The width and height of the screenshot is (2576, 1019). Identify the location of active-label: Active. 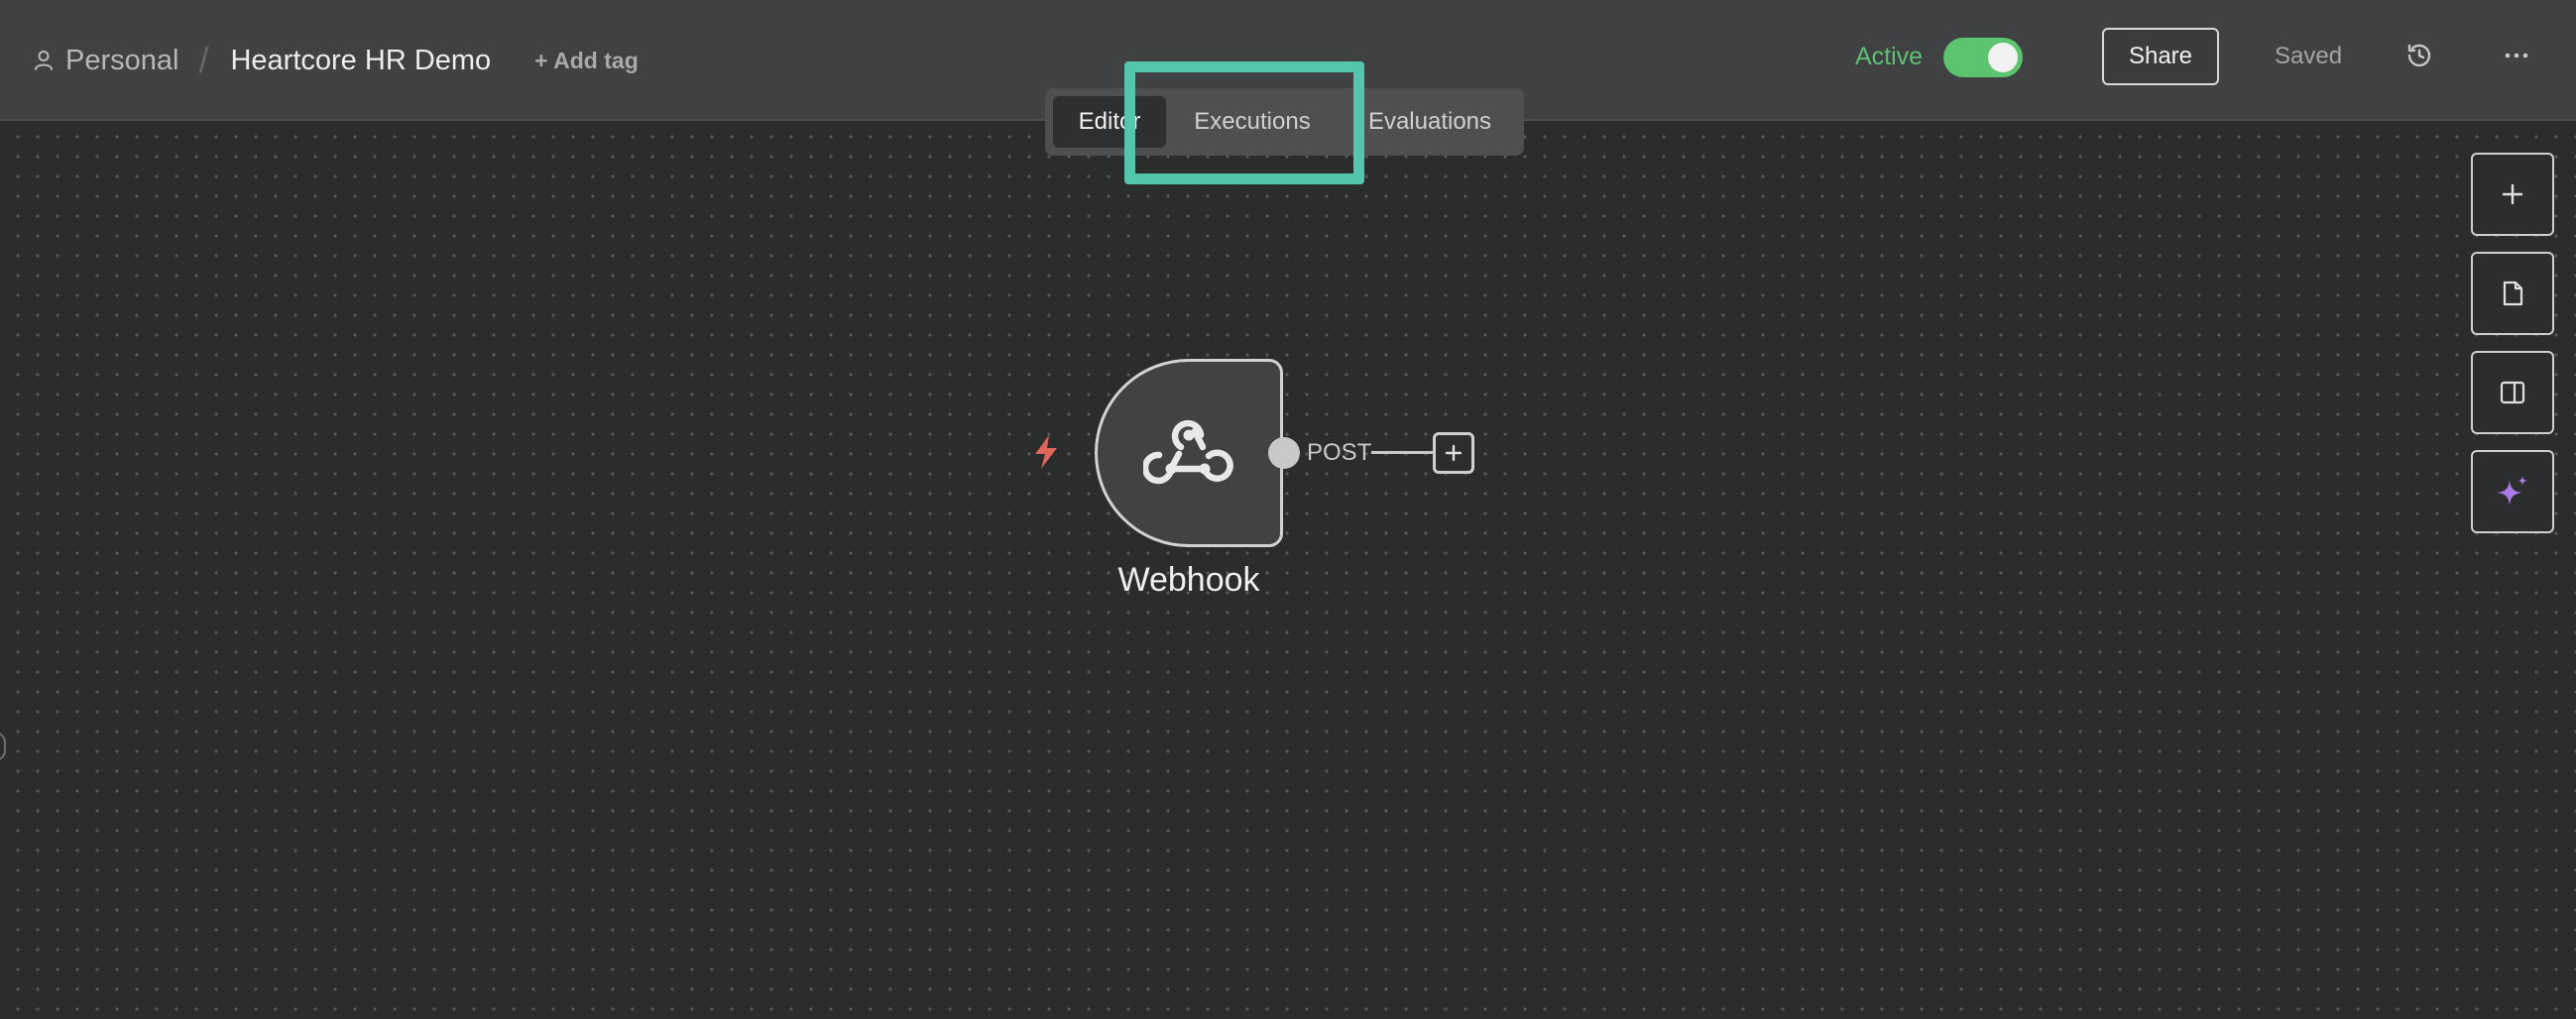
(1890, 56).